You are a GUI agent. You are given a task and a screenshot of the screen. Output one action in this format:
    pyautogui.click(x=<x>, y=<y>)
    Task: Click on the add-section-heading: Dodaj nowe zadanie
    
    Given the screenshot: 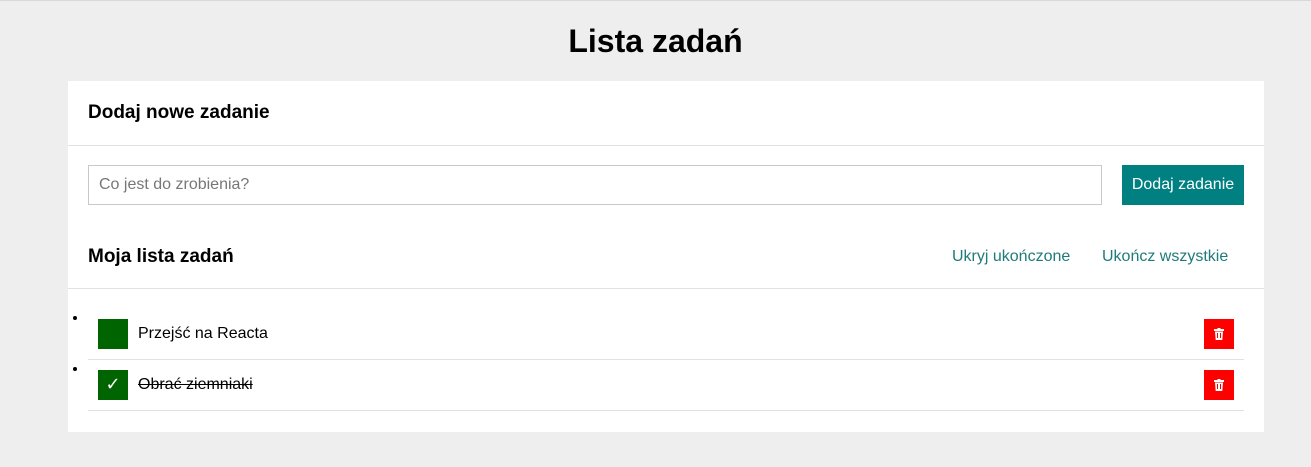 What is the action you would take?
    pyautogui.click(x=179, y=112)
    